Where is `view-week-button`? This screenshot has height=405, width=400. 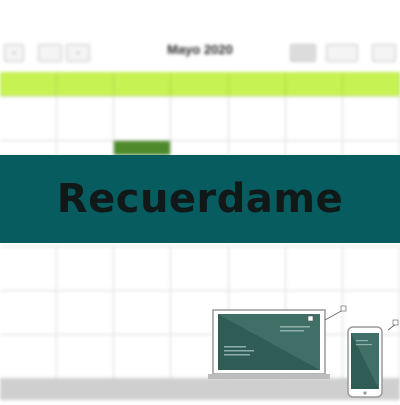 view-week-button is located at coordinates (342, 53).